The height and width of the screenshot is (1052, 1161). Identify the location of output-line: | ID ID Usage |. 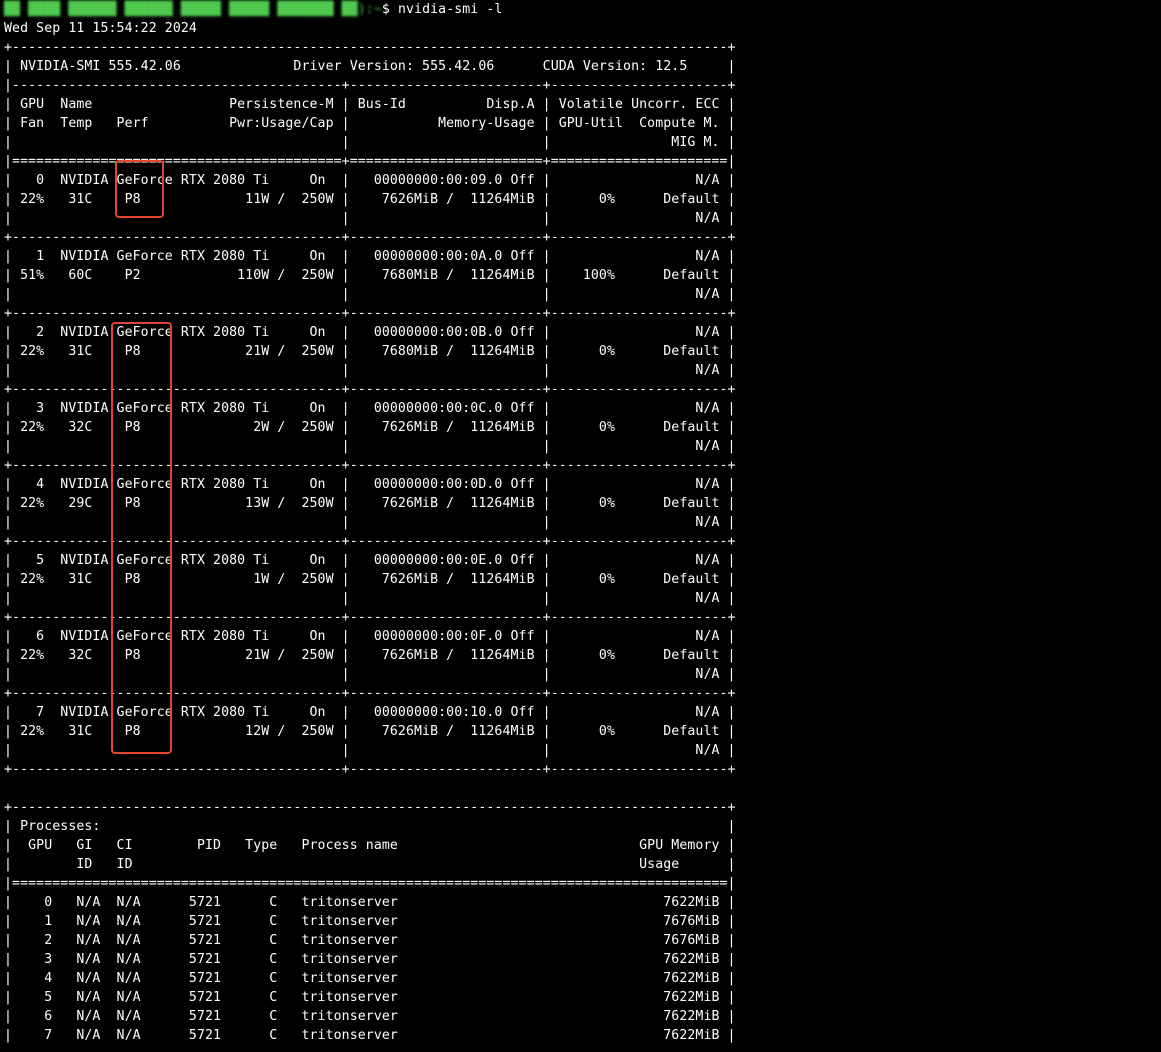
(370, 864).